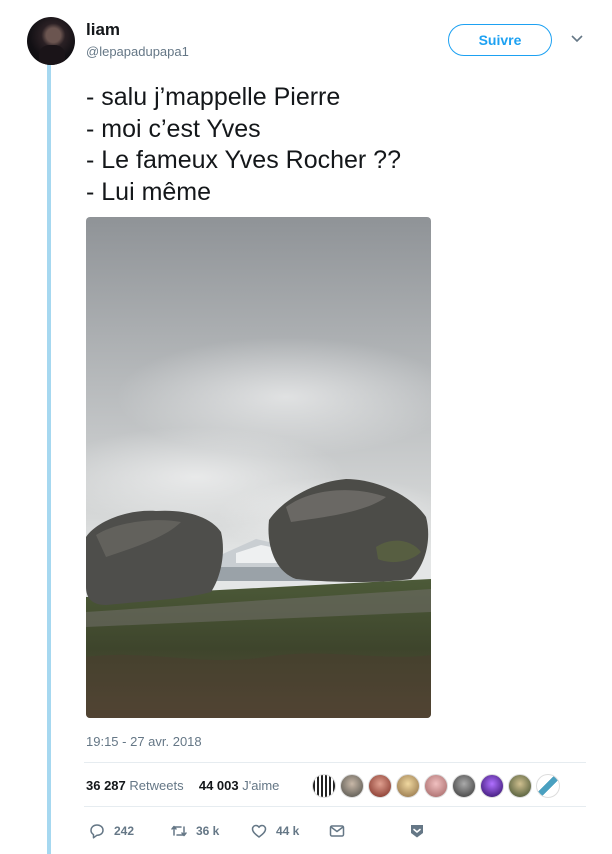 The width and height of the screenshot is (612, 854). I want to click on engagement-stats: 36 287 Retweets 44 003 J'aime, so click(182, 785).